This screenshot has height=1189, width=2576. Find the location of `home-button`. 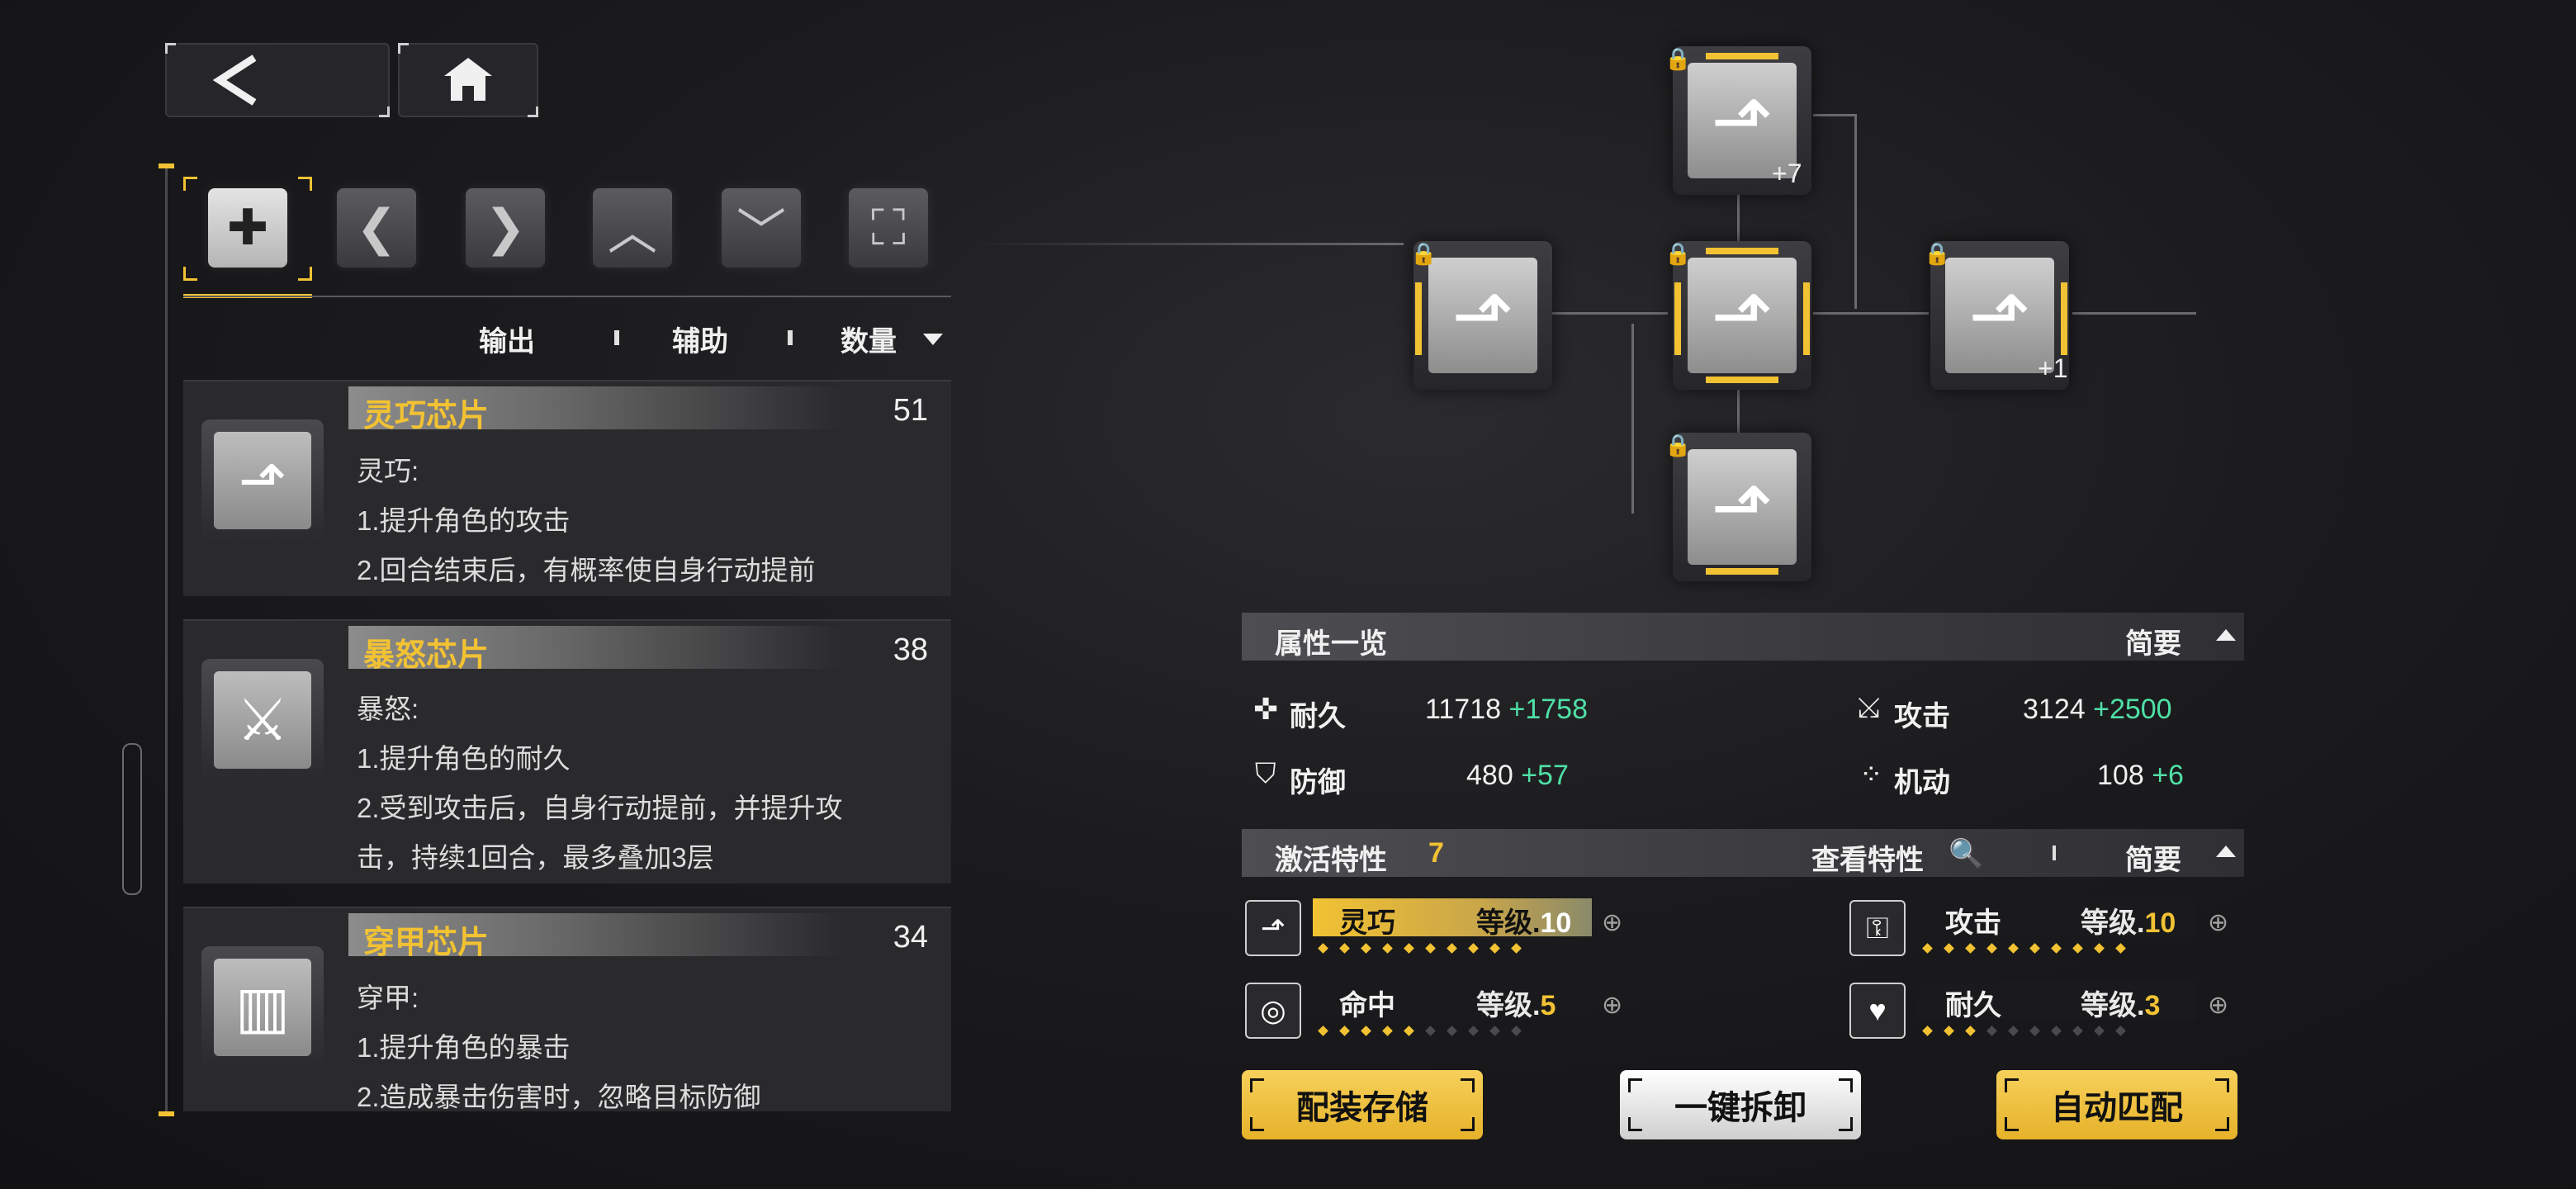

home-button is located at coordinates (468, 80).